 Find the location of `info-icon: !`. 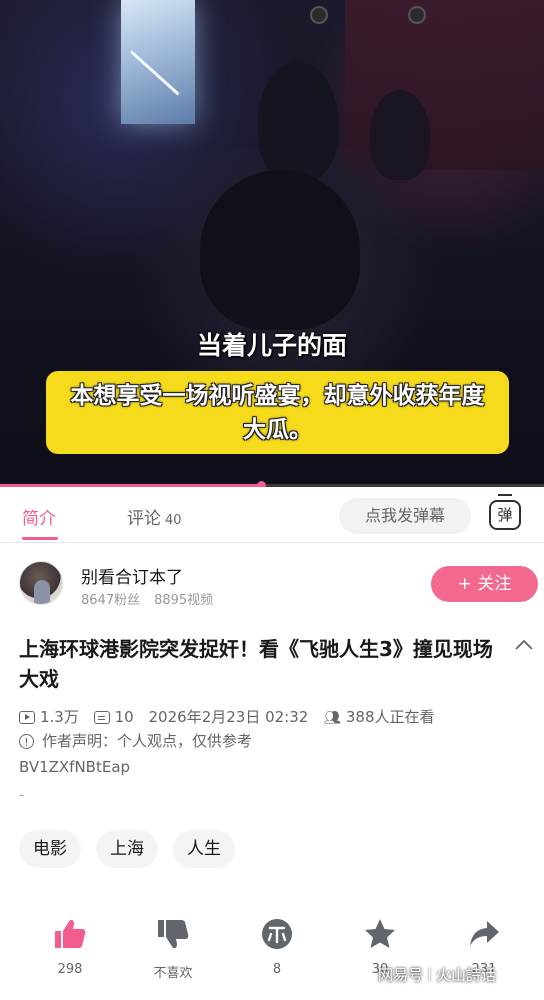

info-icon: ! is located at coordinates (26, 741).